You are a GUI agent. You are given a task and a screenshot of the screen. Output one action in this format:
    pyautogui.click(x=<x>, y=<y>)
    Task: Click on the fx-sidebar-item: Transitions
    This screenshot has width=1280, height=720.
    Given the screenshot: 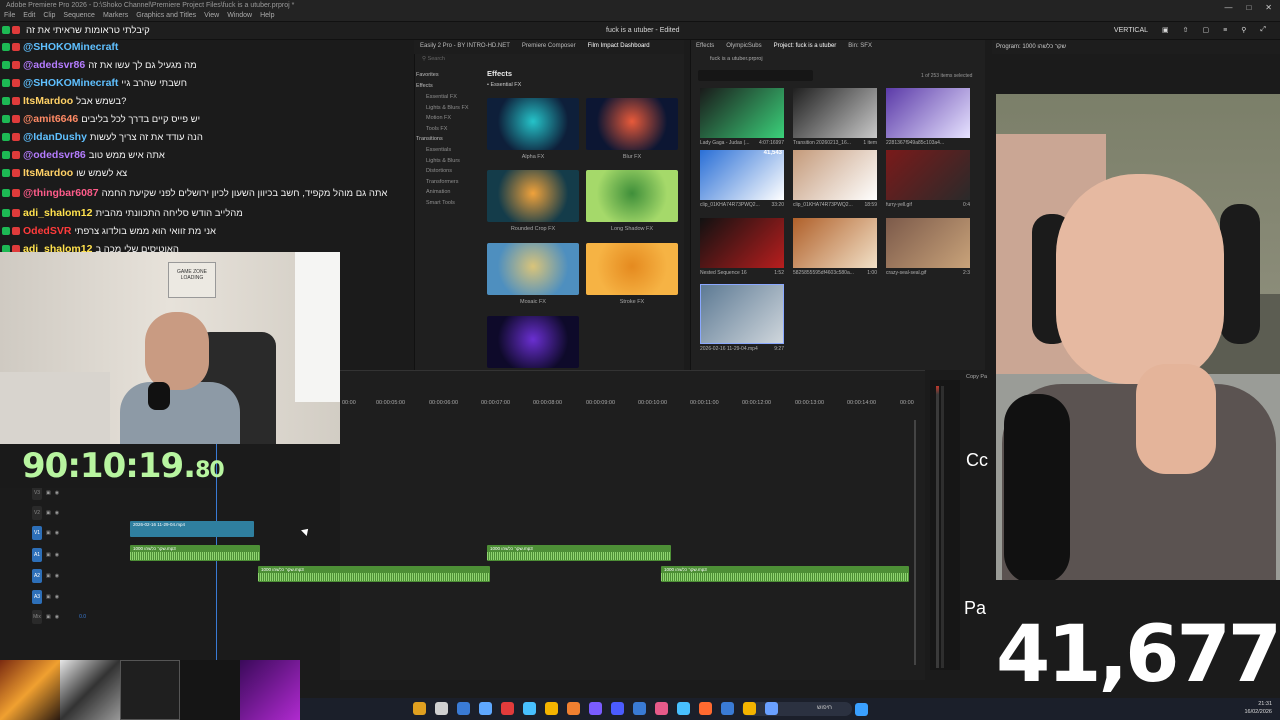 What is the action you would take?
    pyautogui.click(x=449, y=139)
    